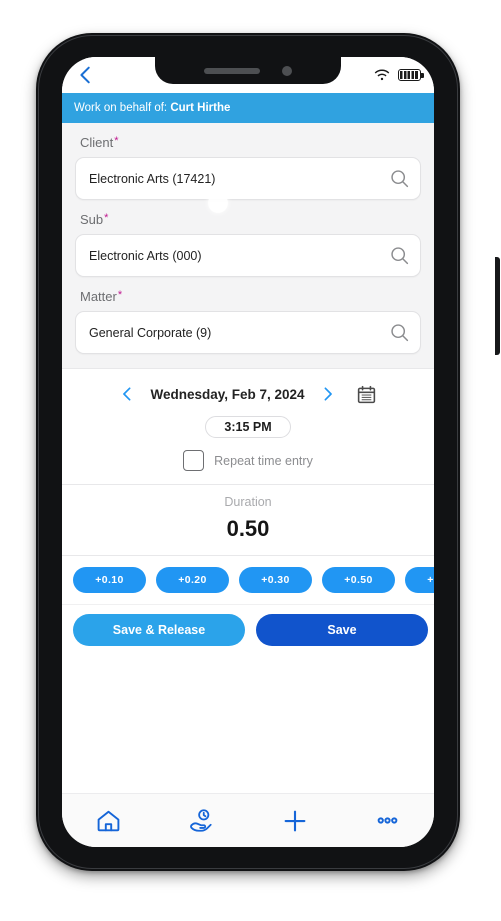  Describe the element at coordinates (382, 74) in the screenshot. I see `wifi-icon` at that location.